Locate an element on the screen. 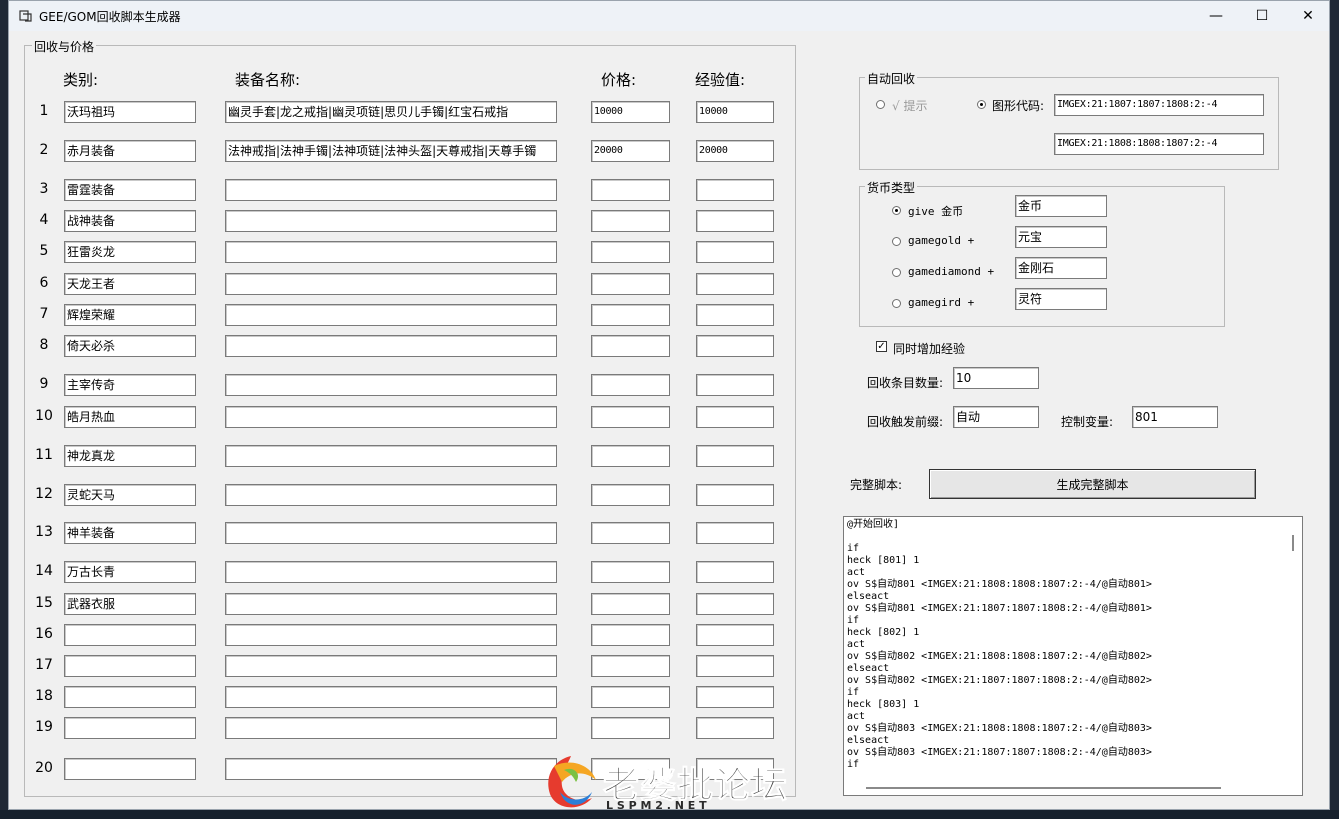 The width and height of the screenshot is (1339, 819). price-input: 10000 is located at coordinates (630, 112).